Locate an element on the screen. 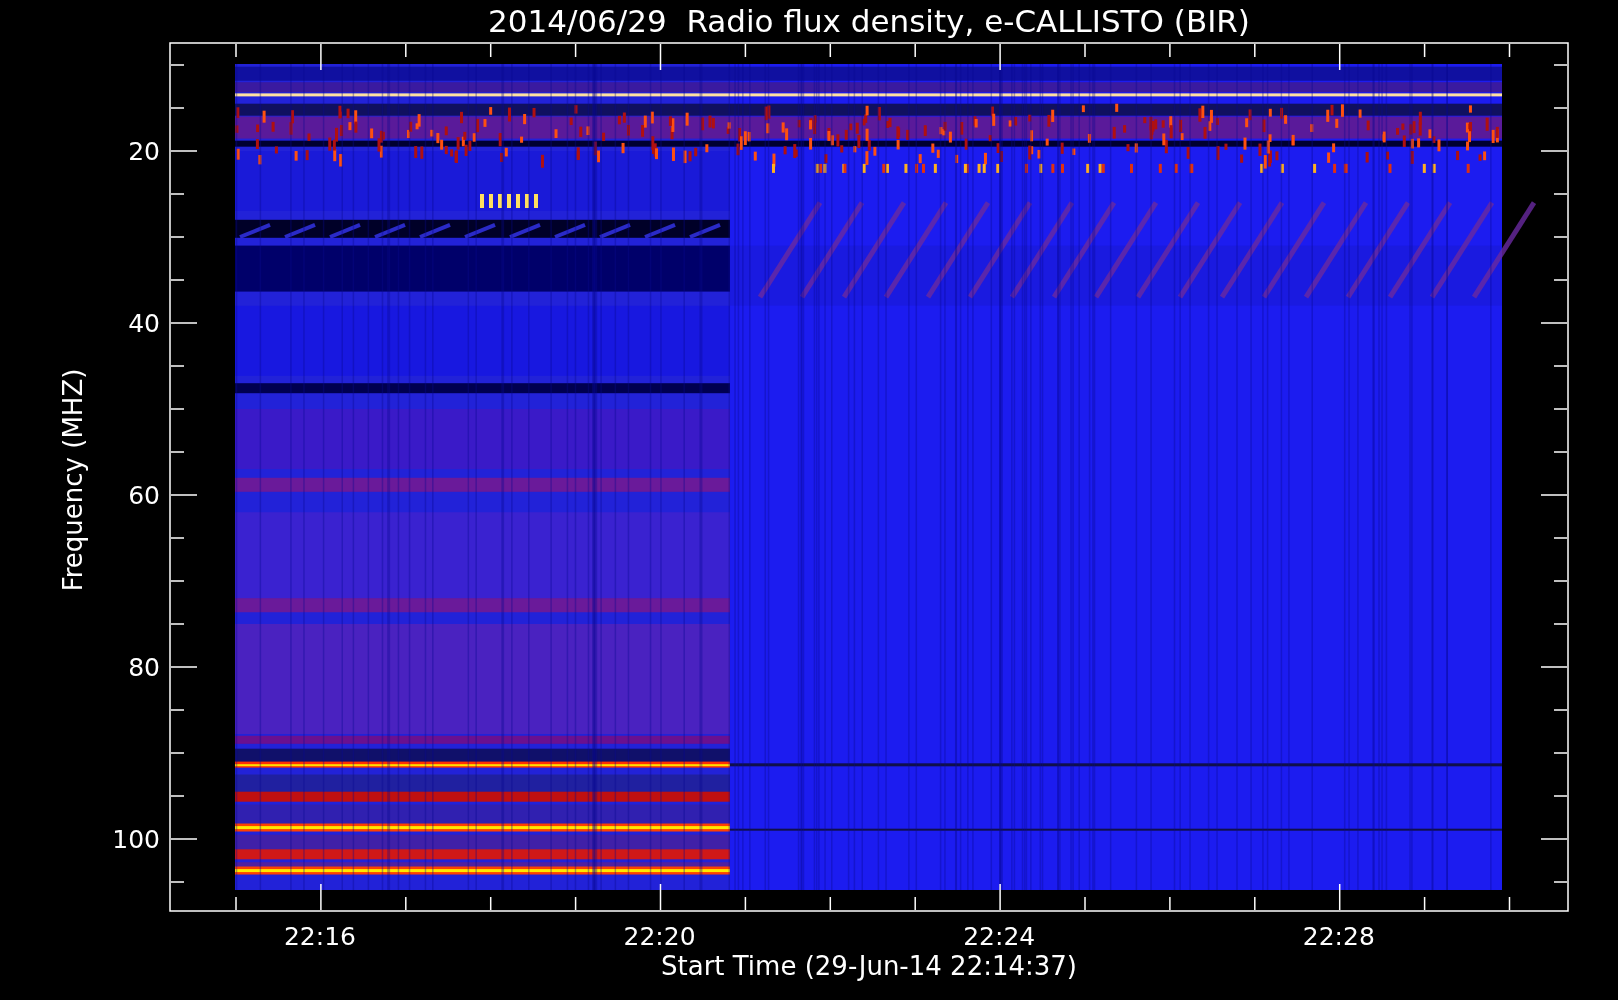  tick-label: 20 is located at coordinates (144, 151).